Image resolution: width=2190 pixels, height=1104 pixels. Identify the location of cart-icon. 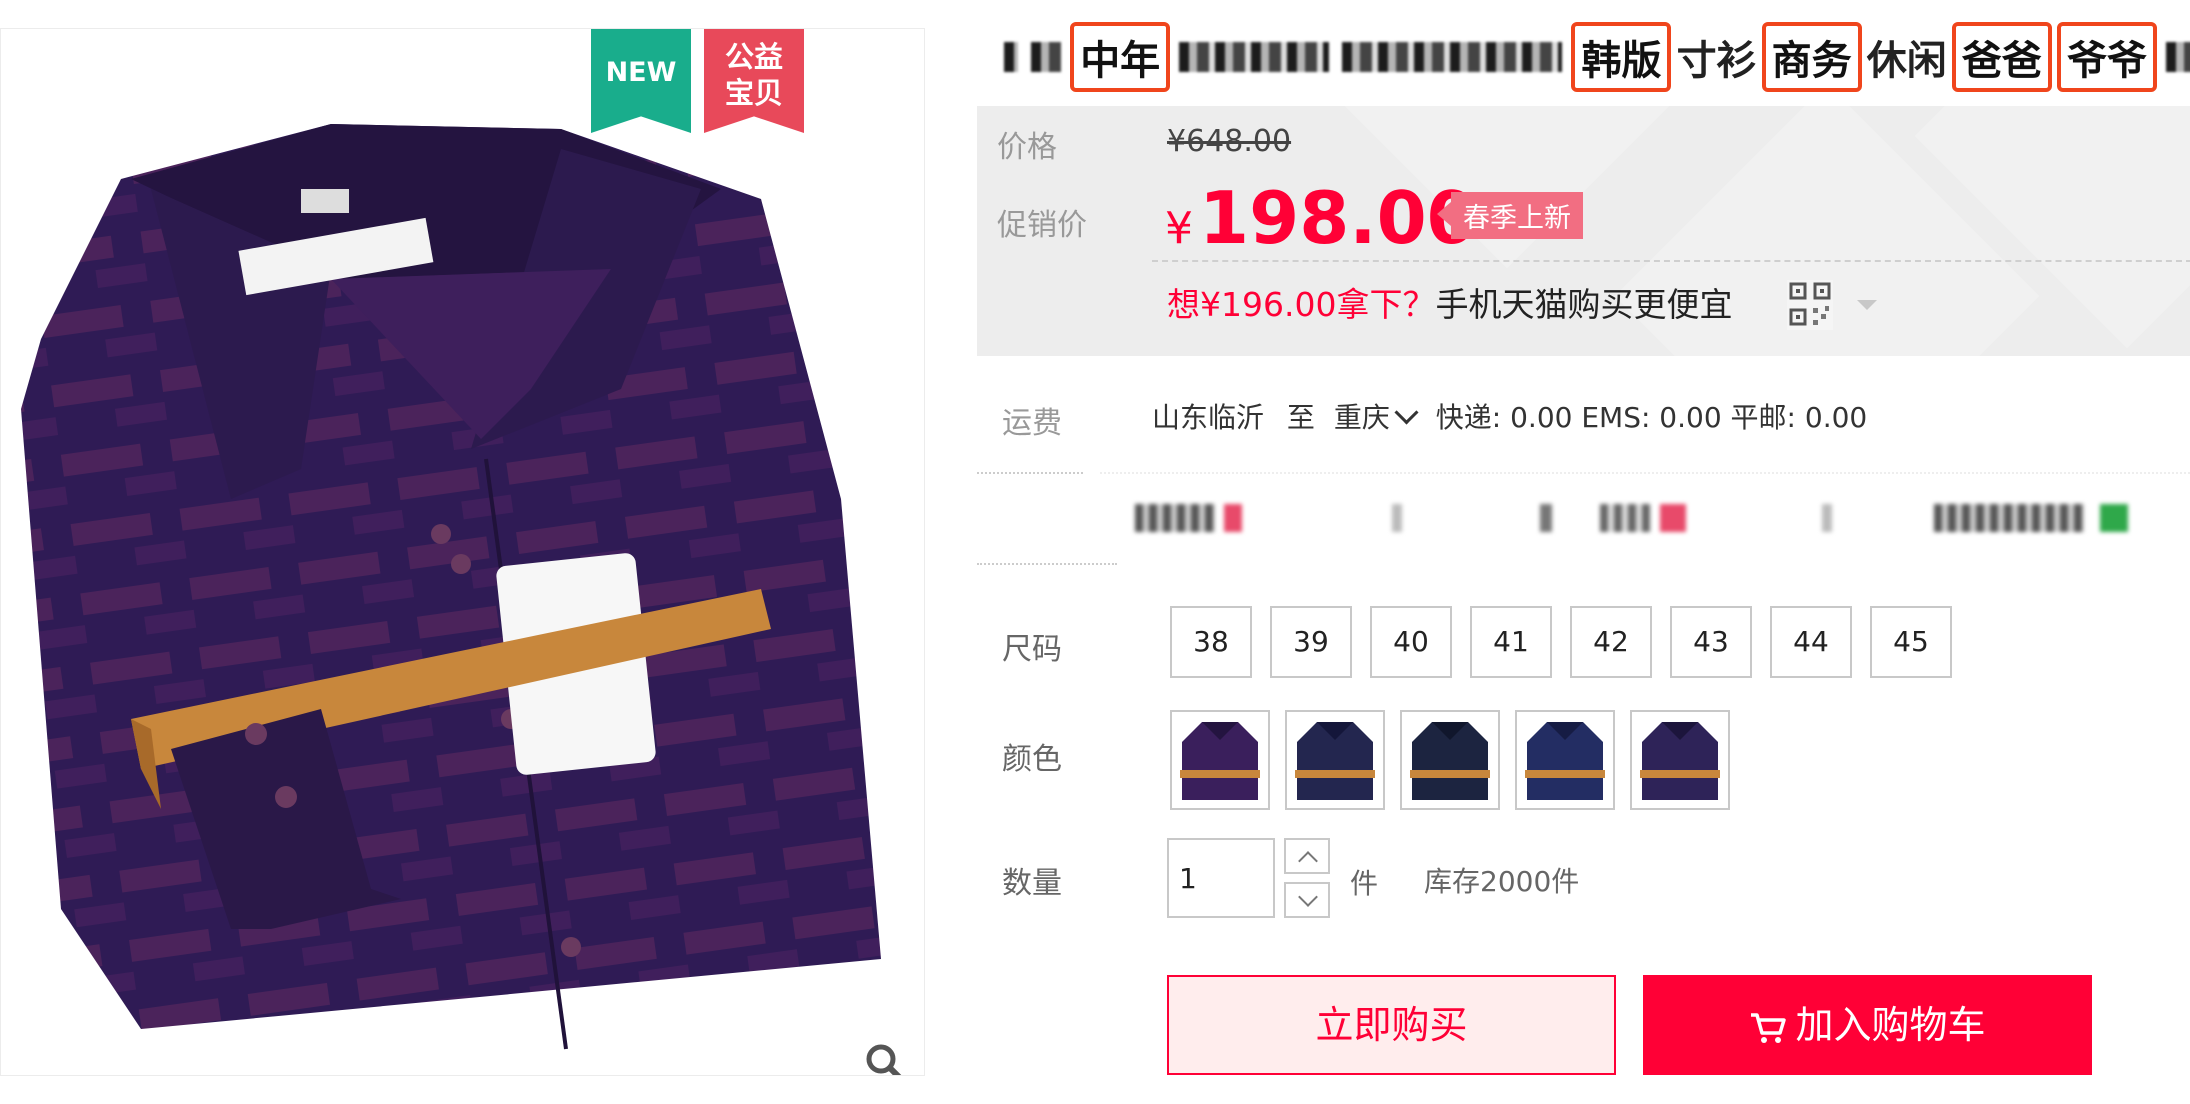
(1769, 1027).